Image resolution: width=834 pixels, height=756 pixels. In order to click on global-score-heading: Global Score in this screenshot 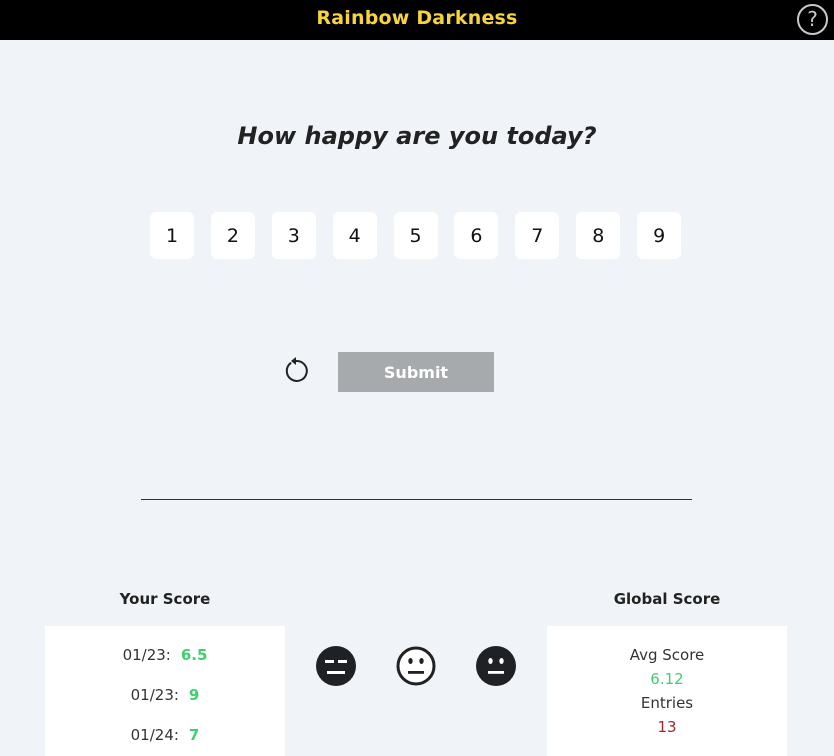, I will do `click(667, 599)`.